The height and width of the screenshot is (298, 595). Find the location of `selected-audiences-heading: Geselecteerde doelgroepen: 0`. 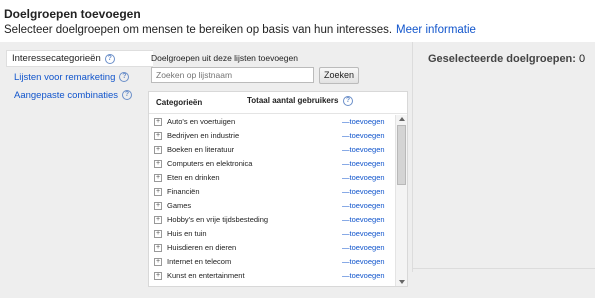

selected-audiences-heading: Geselecteerde doelgroepen: 0 is located at coordinates (506, 59).